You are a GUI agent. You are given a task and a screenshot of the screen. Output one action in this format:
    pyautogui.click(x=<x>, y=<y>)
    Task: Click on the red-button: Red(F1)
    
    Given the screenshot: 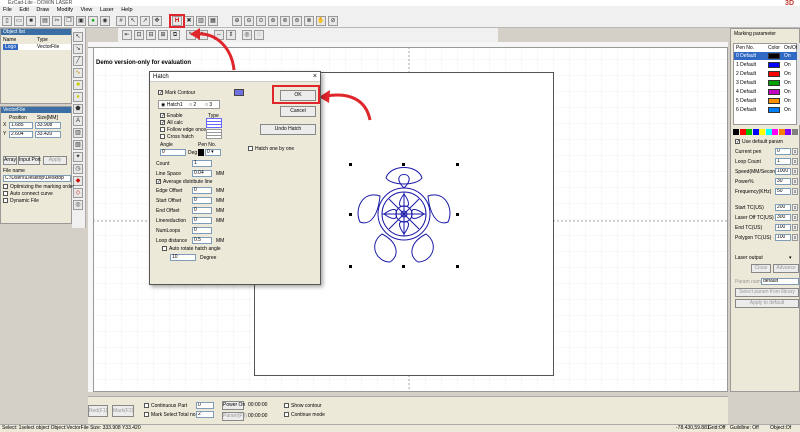 What is the action you would take?
    pyautogui.click(x=98, y=411)
    